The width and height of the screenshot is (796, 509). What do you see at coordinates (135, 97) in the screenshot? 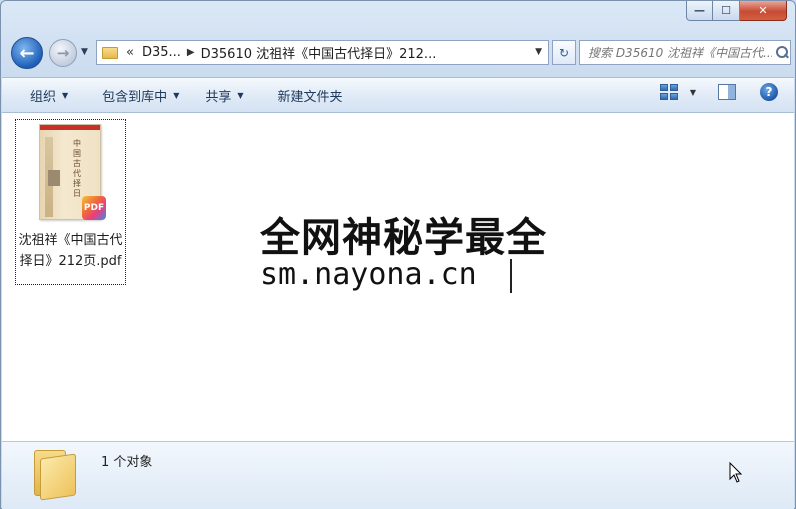
I see `include-in-library-label: 包含到库中` at bounding box center [135, 97].